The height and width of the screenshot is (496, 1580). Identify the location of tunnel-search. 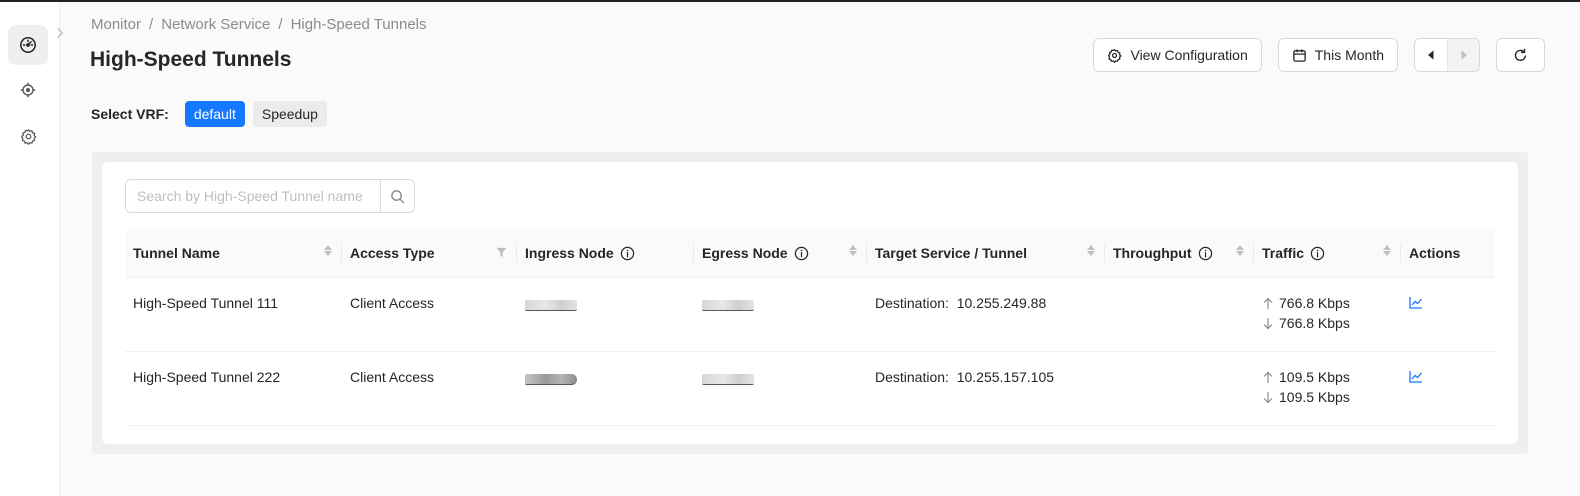
(270, 196).